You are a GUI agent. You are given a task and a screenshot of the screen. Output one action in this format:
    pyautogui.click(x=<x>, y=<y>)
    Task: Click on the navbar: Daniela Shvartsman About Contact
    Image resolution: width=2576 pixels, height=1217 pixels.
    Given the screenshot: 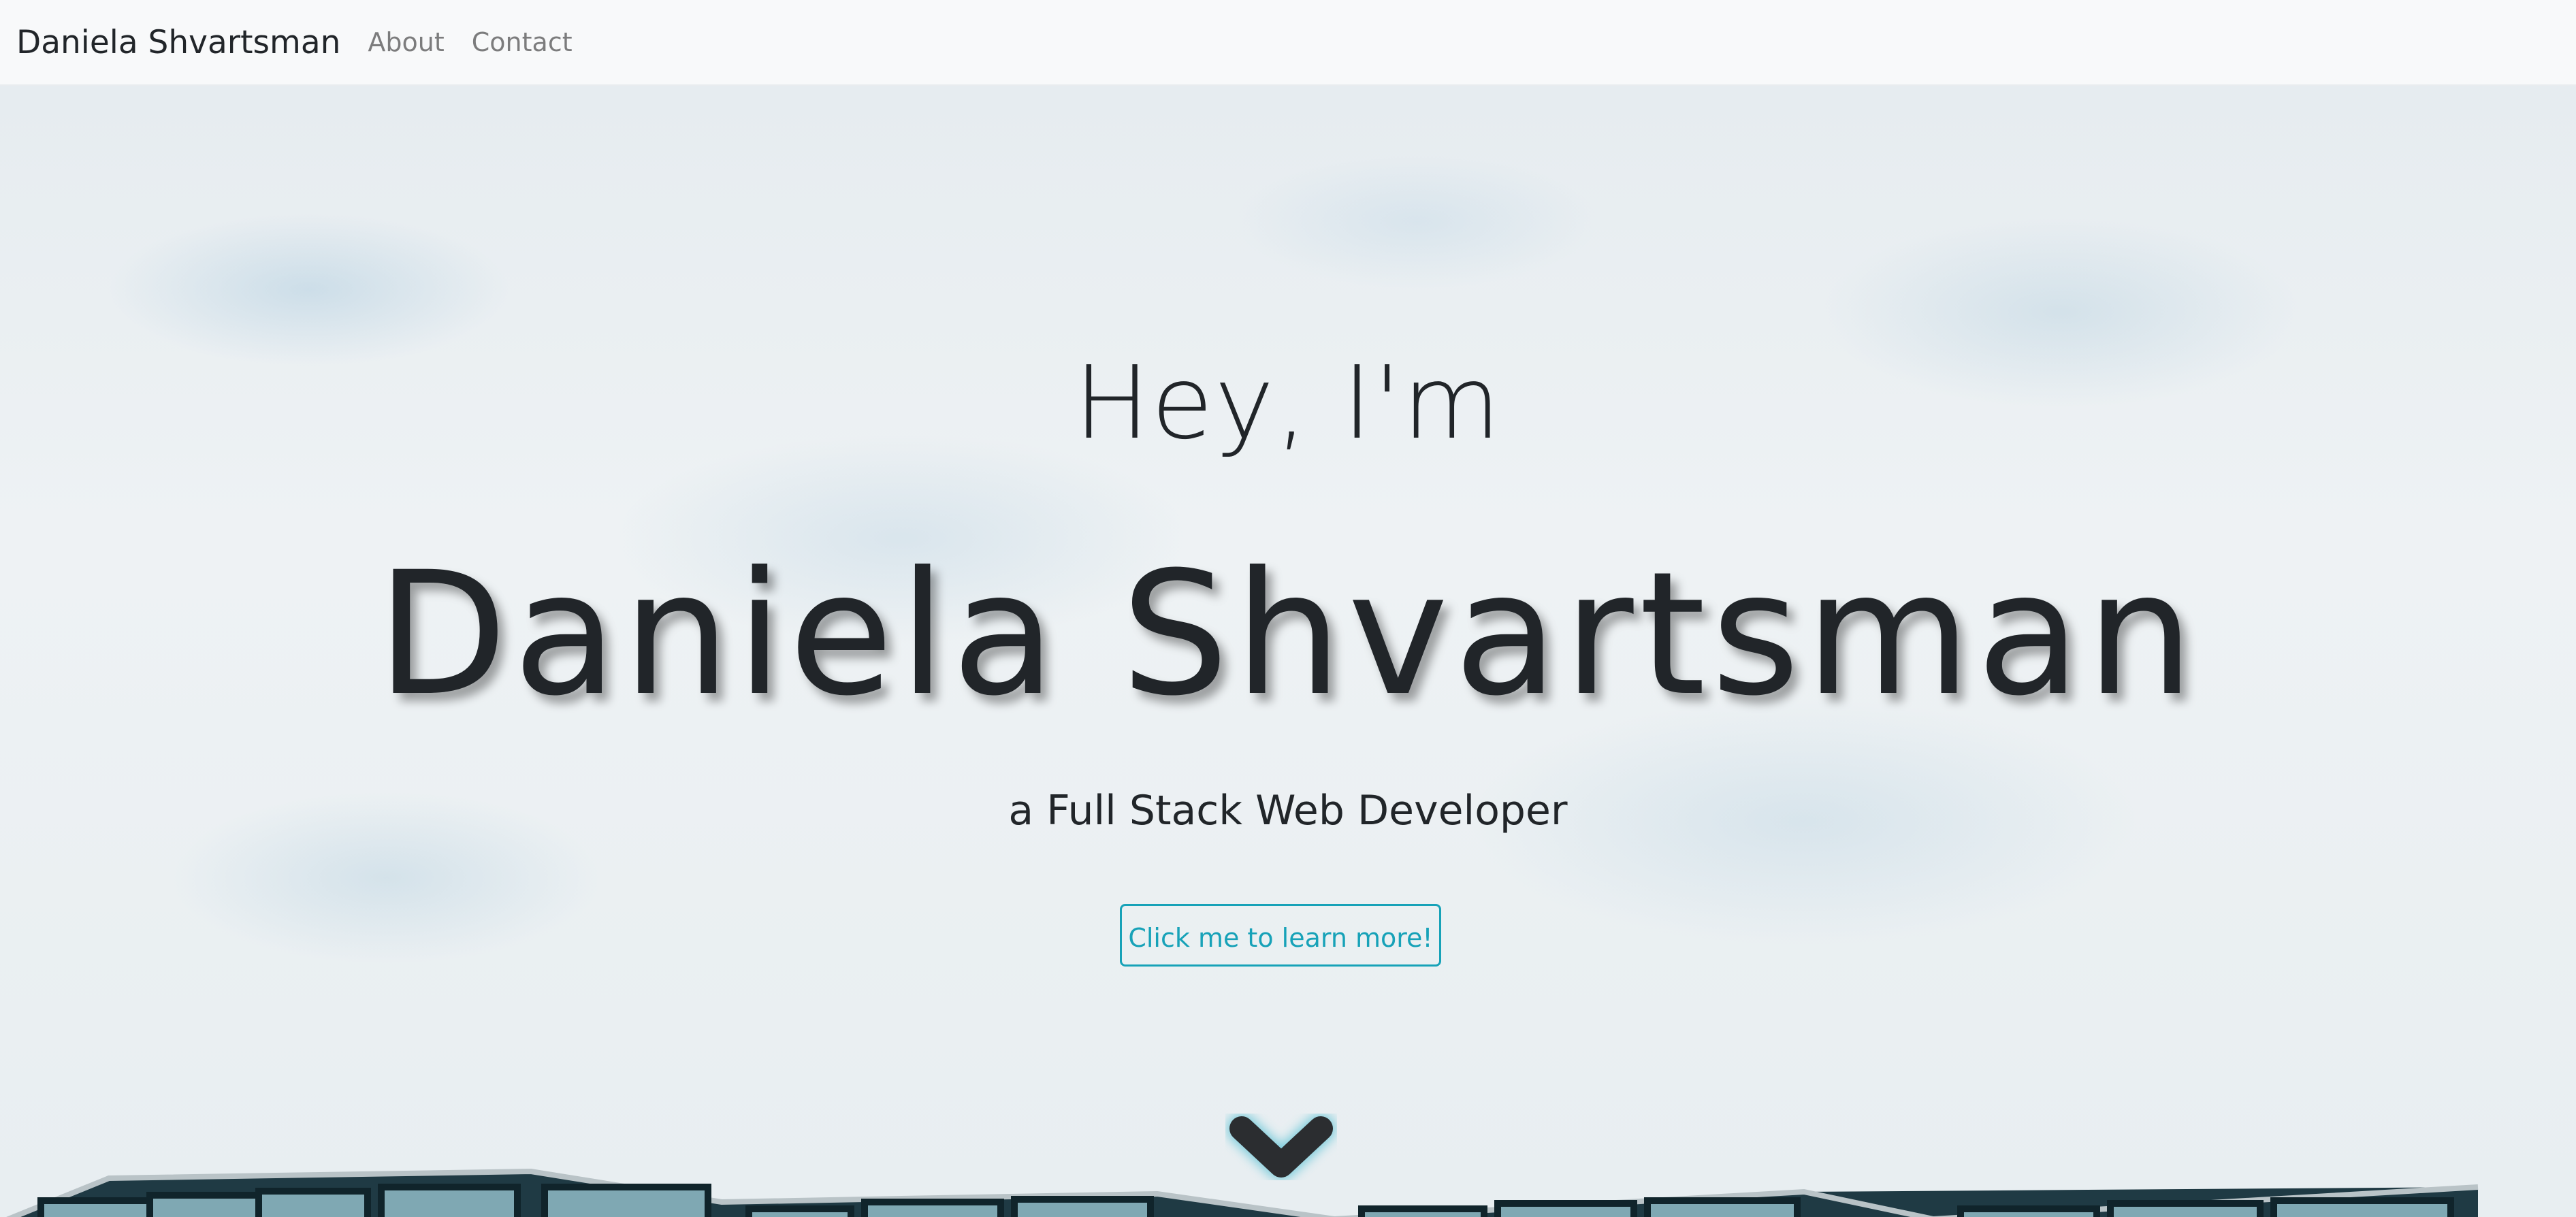 What is the action you would take?
    pyautogui.click(x=1288, y=43)
    